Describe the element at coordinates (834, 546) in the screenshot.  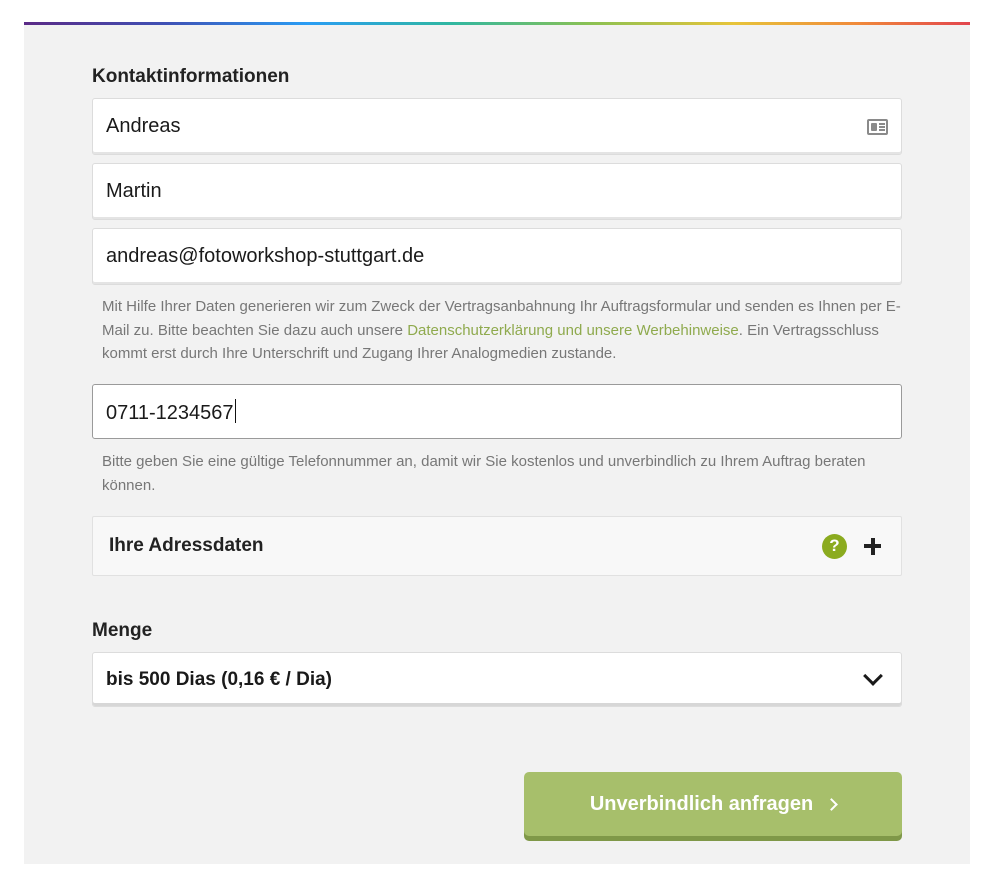
I see `help-icon: ?` at that location.